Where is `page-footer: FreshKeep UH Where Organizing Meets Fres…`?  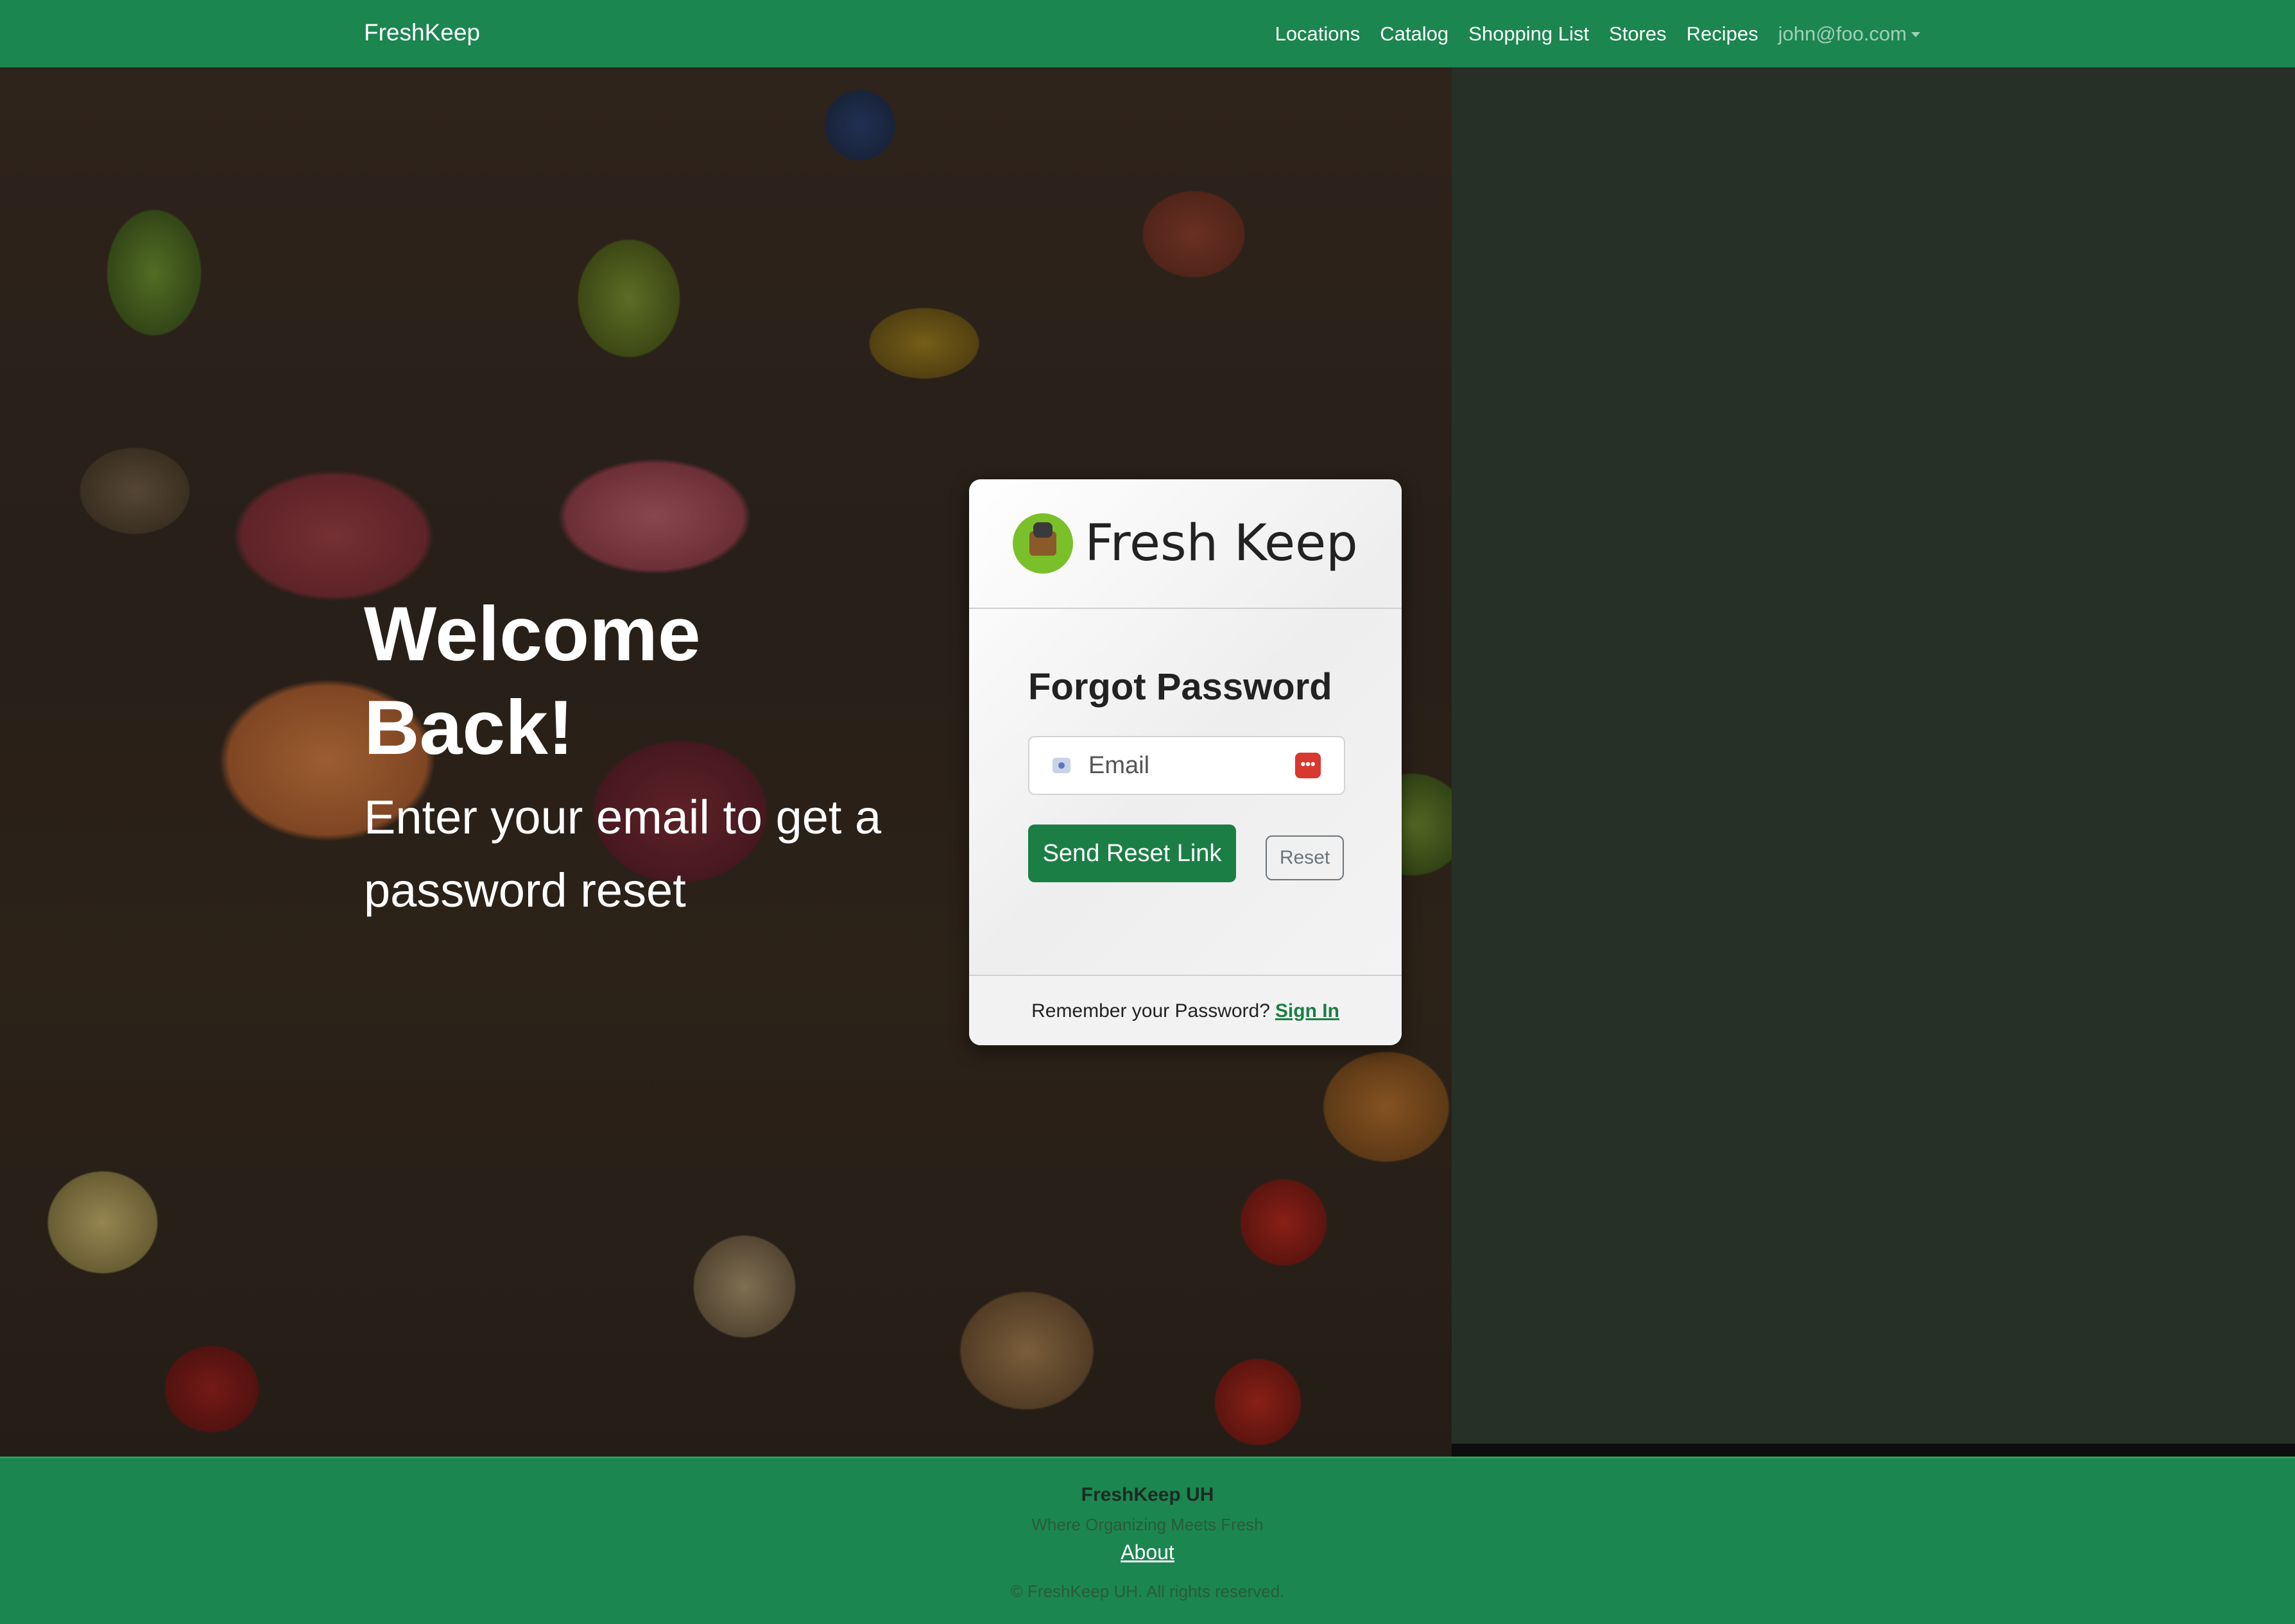
page-footer: FreshKeep UH Where Organizing Meets Fres… is located at coordinates (1147, 1540).